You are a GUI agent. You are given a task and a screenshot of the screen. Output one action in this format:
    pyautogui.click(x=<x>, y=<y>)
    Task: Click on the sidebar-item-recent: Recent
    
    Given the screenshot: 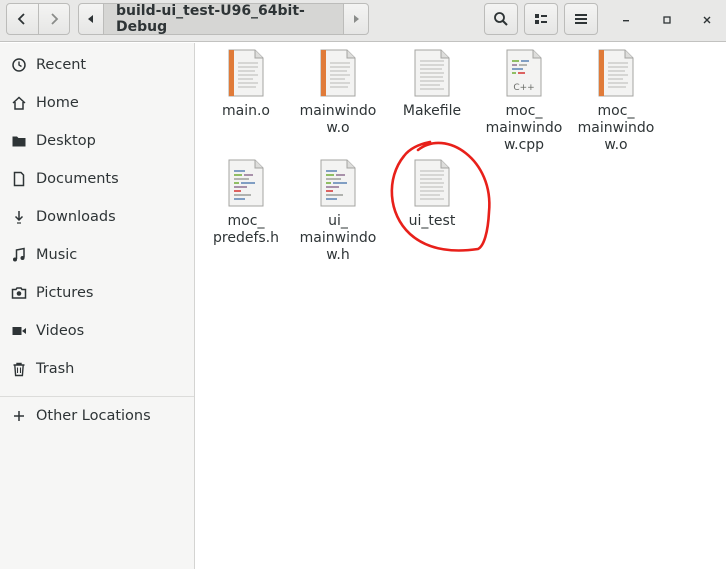 What is the action you would take?
    pyautogui.click(x=97, y=65)
    